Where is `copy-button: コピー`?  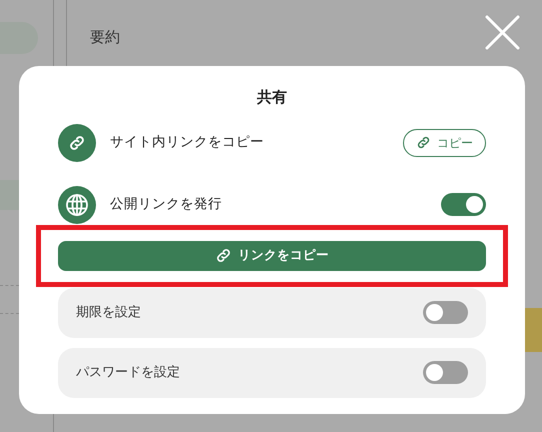 copy-button: コピー is located at coordinates (444, 142).